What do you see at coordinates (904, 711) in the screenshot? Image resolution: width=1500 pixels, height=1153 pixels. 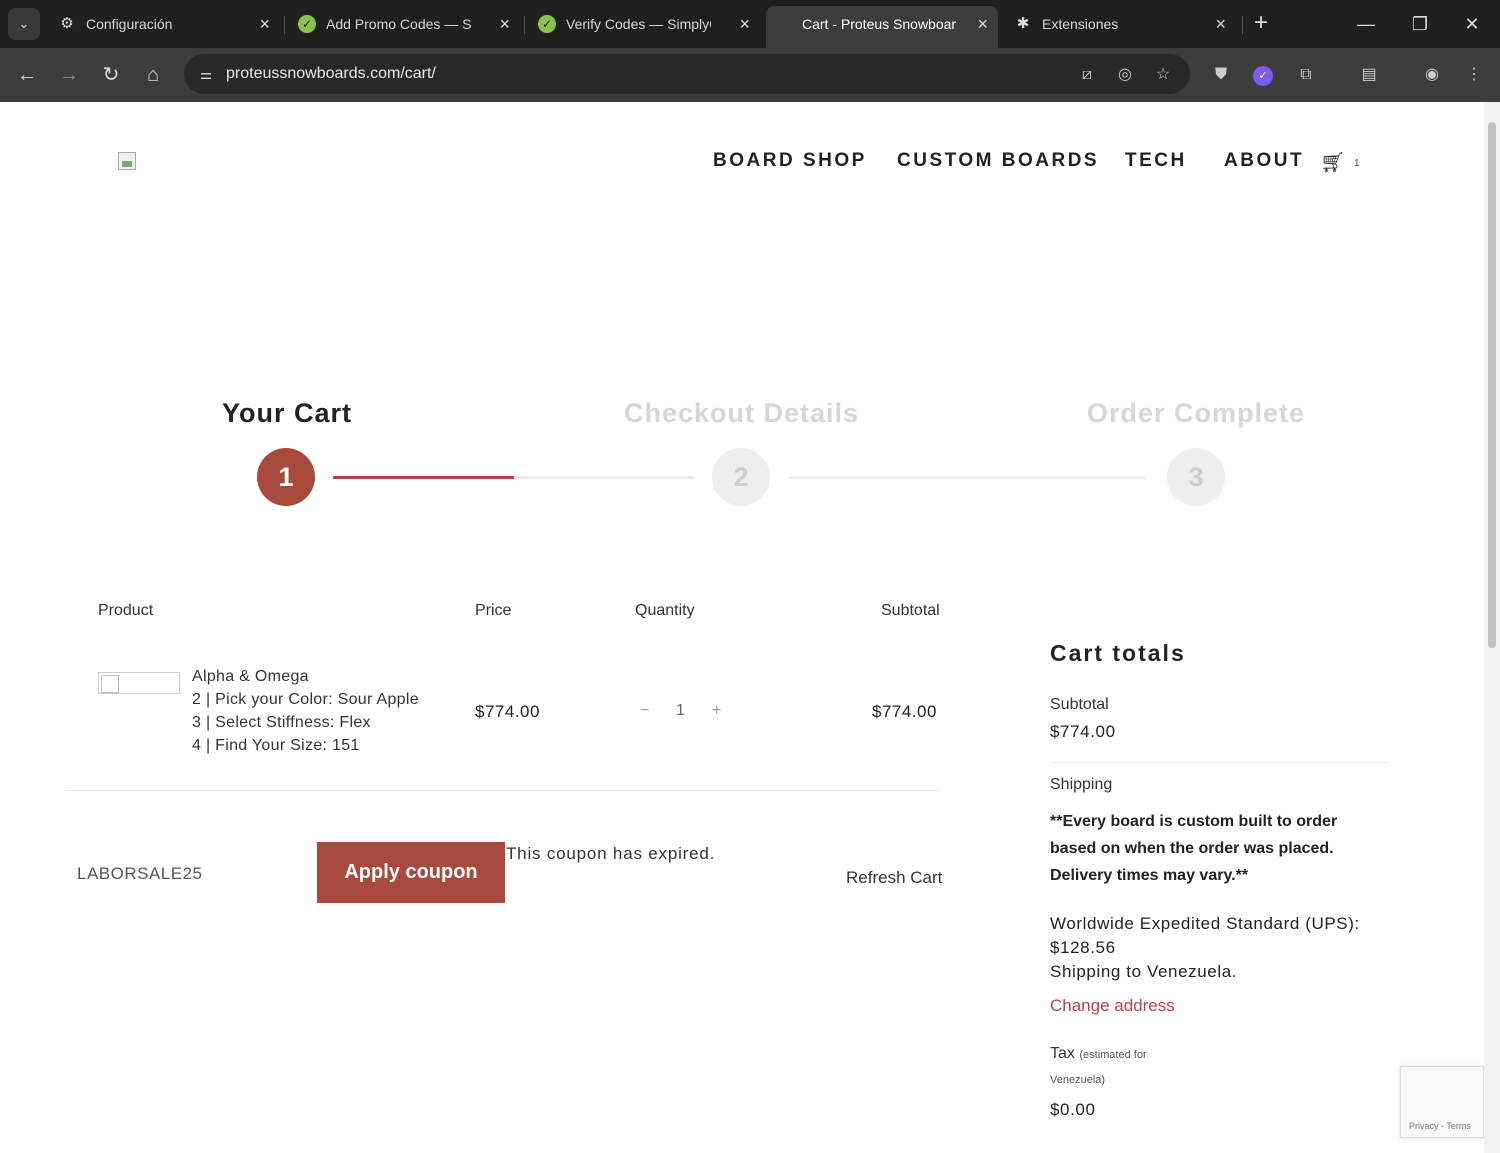 I see `item-subtotal: $774.00` at bounding box center [904, 711].